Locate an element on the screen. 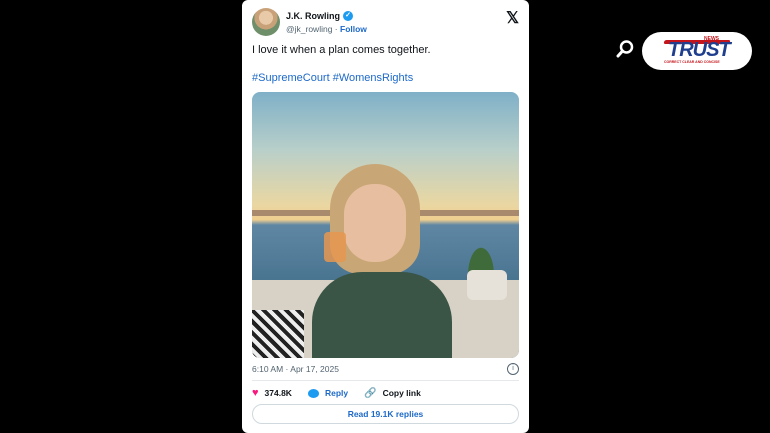 Image resolution: width=770 pixels, height=433 pixels. brand-logo: NEWS TRUST CORRECT CLEAR AND CONCISE is located at coordinates (697, 51).